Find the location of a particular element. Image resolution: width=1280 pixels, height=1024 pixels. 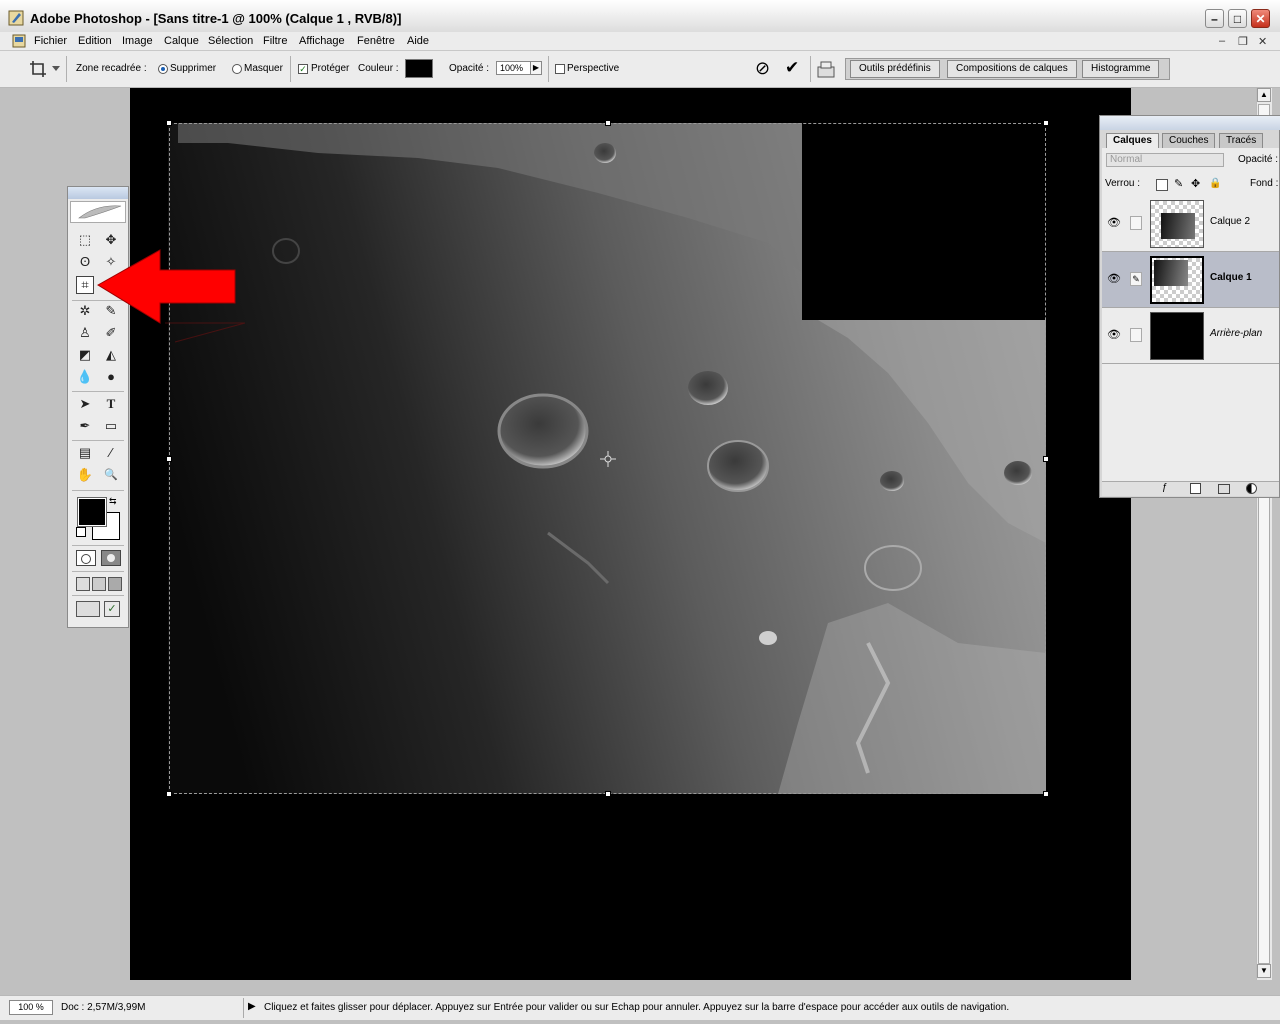

toolbox-title-bar is located at coordinates (98, 193).